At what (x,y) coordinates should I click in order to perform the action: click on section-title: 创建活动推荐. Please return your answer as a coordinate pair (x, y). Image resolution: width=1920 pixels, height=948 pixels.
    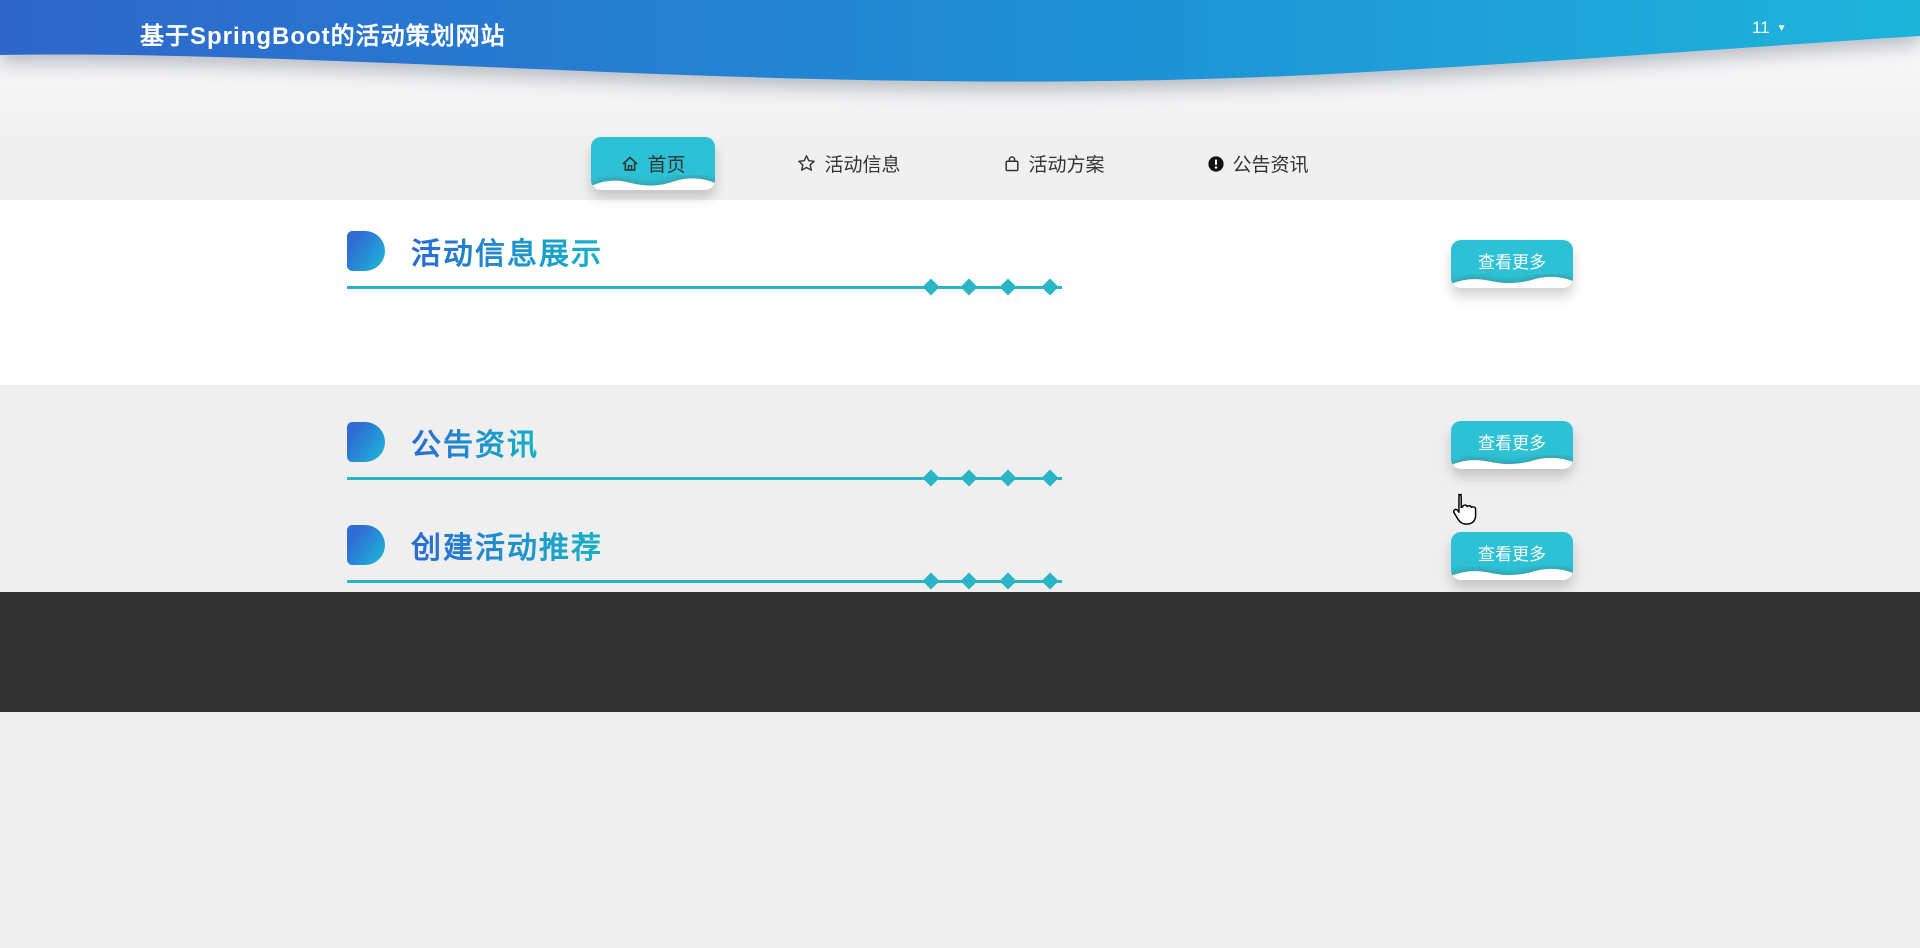
    Looking at the image, I should click on (507, 545).